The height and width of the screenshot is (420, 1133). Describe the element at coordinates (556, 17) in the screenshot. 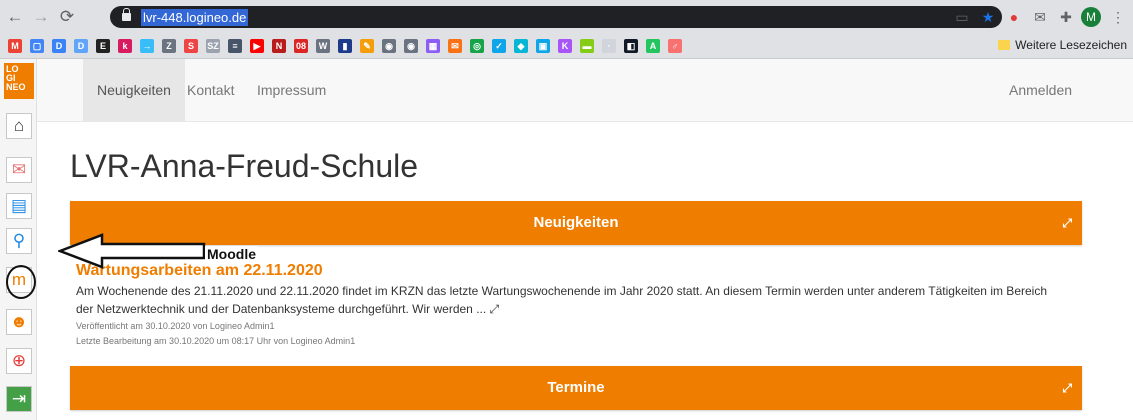

I see `address-bar: lvr-448.logineo.de` at that location.